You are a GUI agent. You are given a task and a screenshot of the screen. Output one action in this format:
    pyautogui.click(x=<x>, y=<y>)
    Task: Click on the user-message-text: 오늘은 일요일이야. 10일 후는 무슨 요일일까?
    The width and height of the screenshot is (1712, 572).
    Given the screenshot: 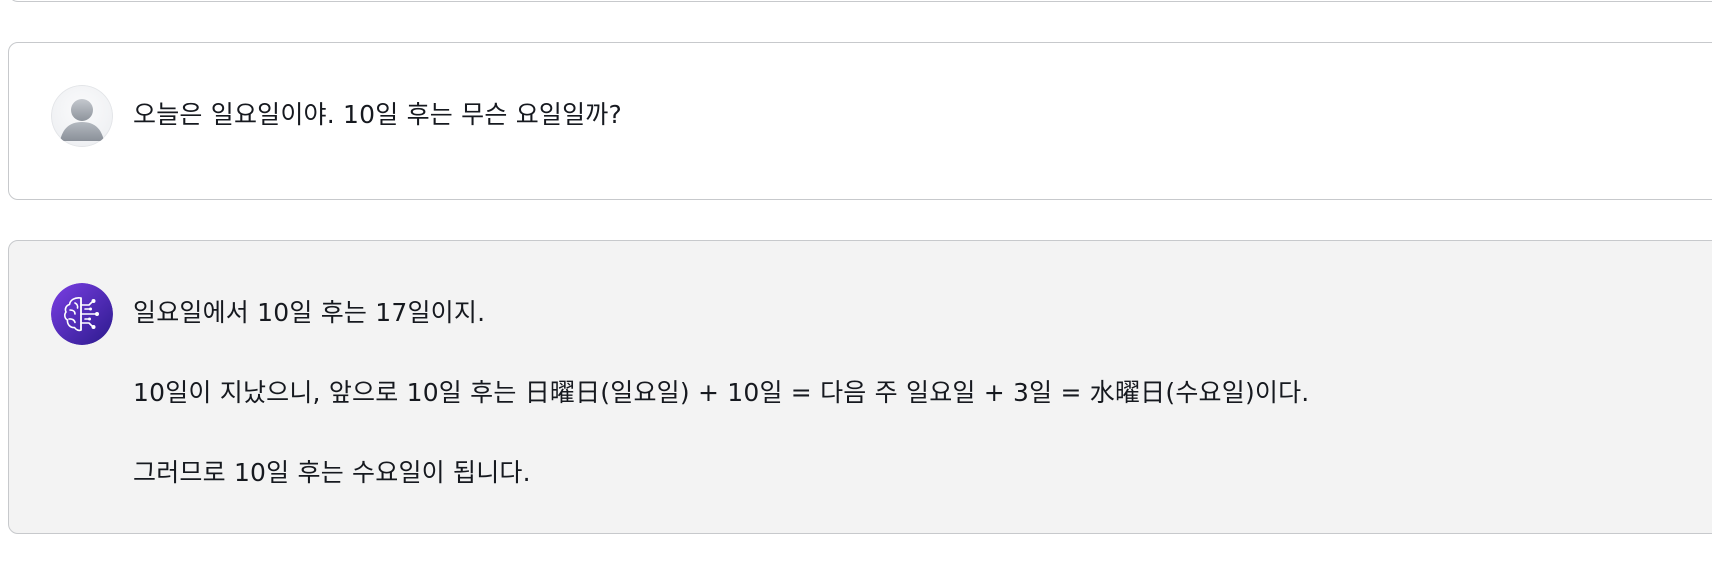 What is the action you would take?
    pyautogui.click(x=377, y=114)
    